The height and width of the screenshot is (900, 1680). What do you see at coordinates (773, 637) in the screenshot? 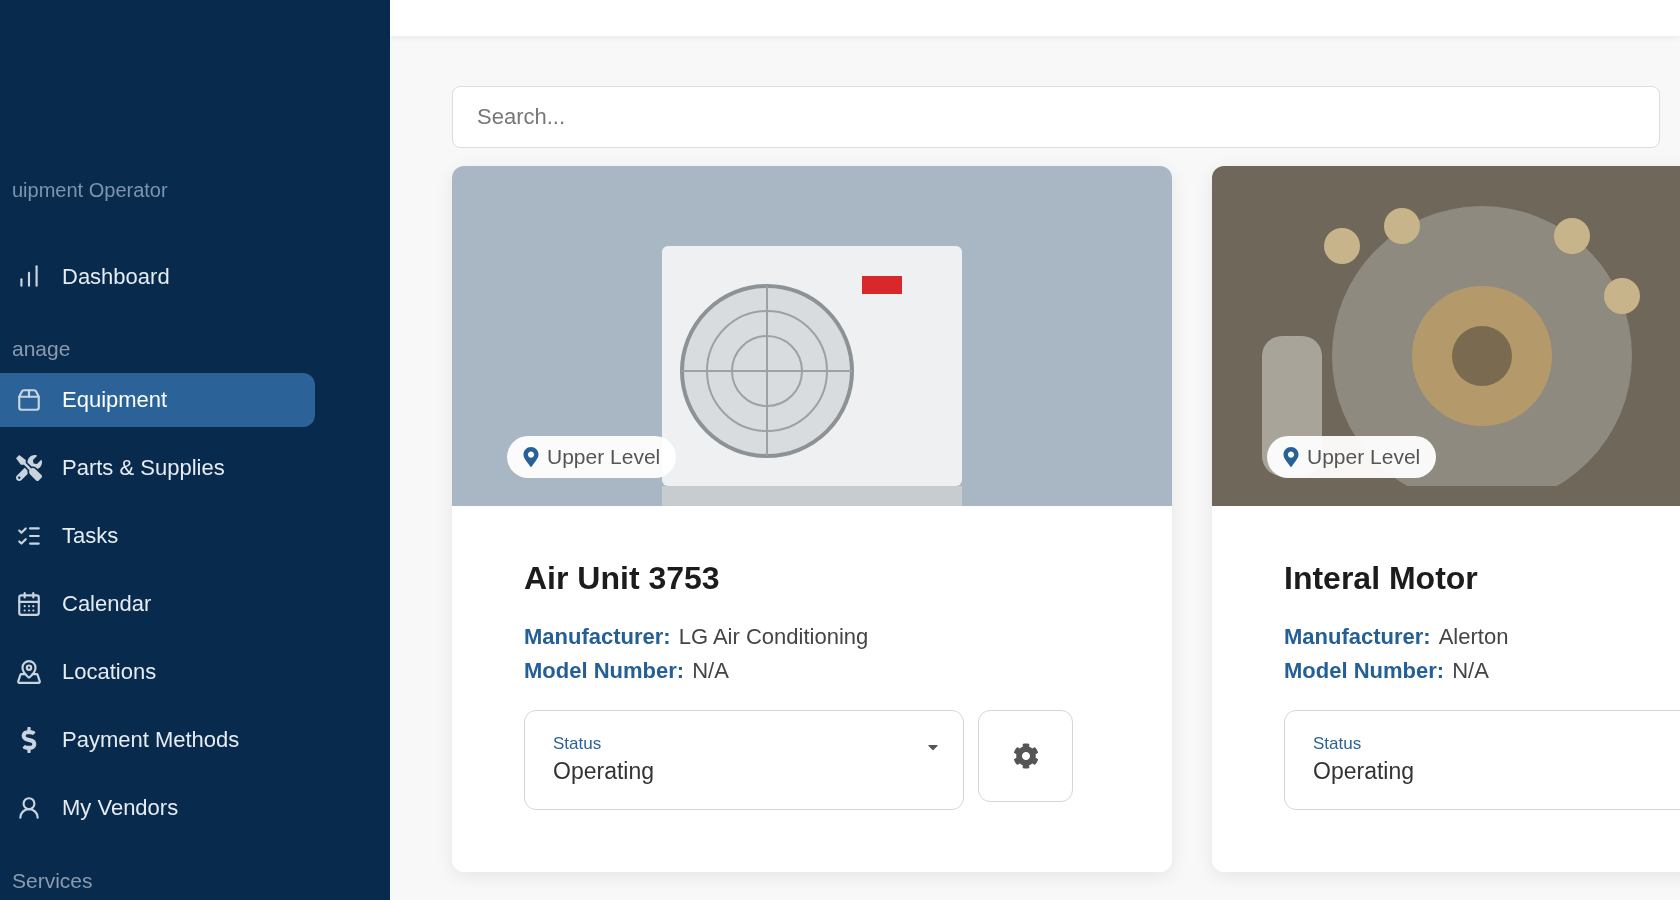
I see `field-value: LG Air Conditioning` at bounding box center [773, 637].